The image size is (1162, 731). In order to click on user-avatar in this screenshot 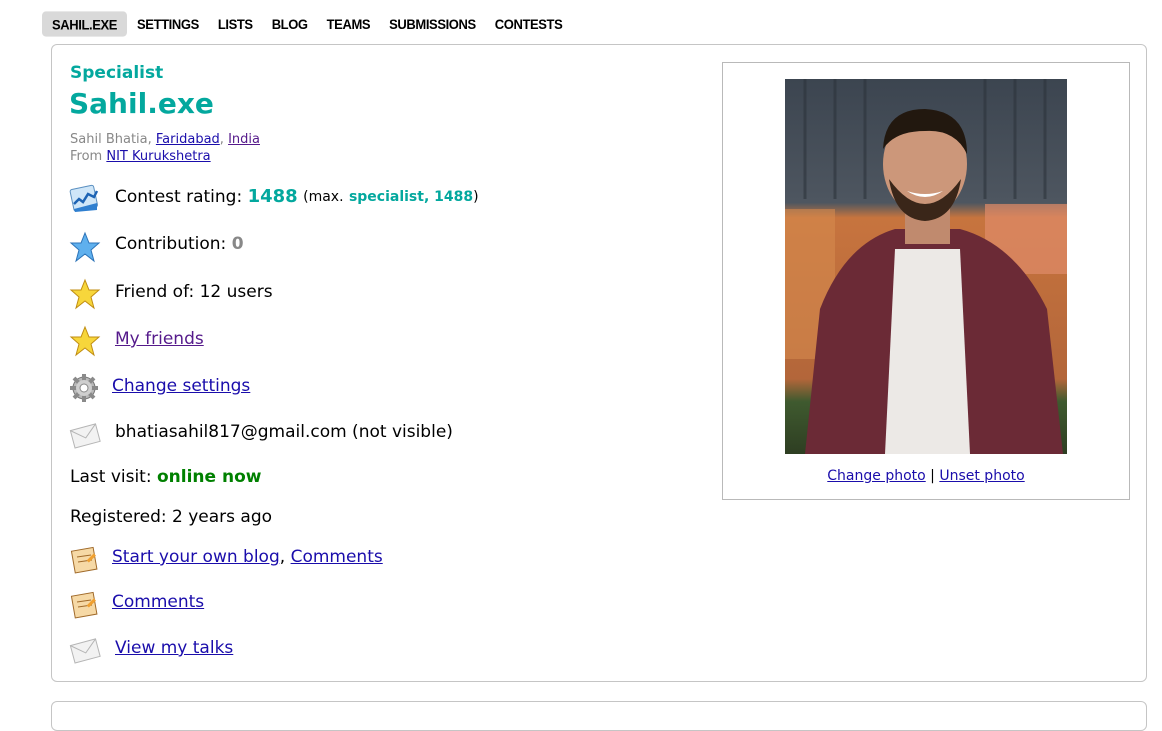, I will do `click(926, 266)`.